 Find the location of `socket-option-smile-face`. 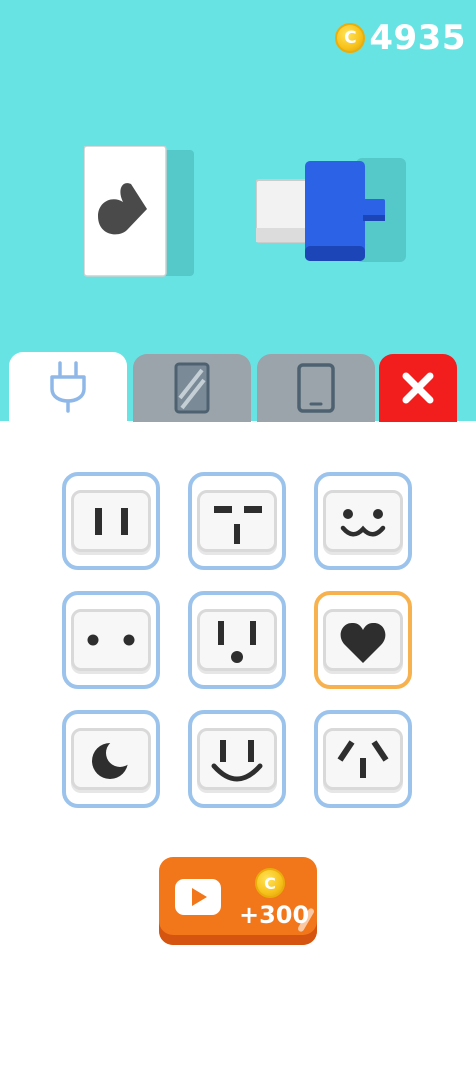

socket-option-smile-face is located at coordinates (237, 759).